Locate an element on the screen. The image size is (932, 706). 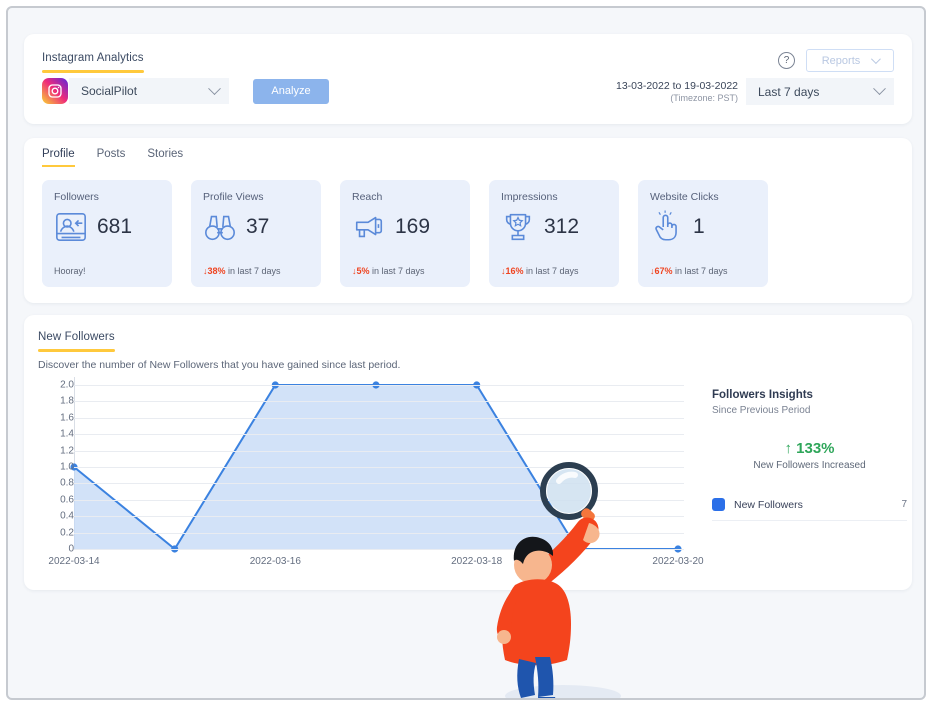
tab-profile: Profile is located at coordinates (58, 157).